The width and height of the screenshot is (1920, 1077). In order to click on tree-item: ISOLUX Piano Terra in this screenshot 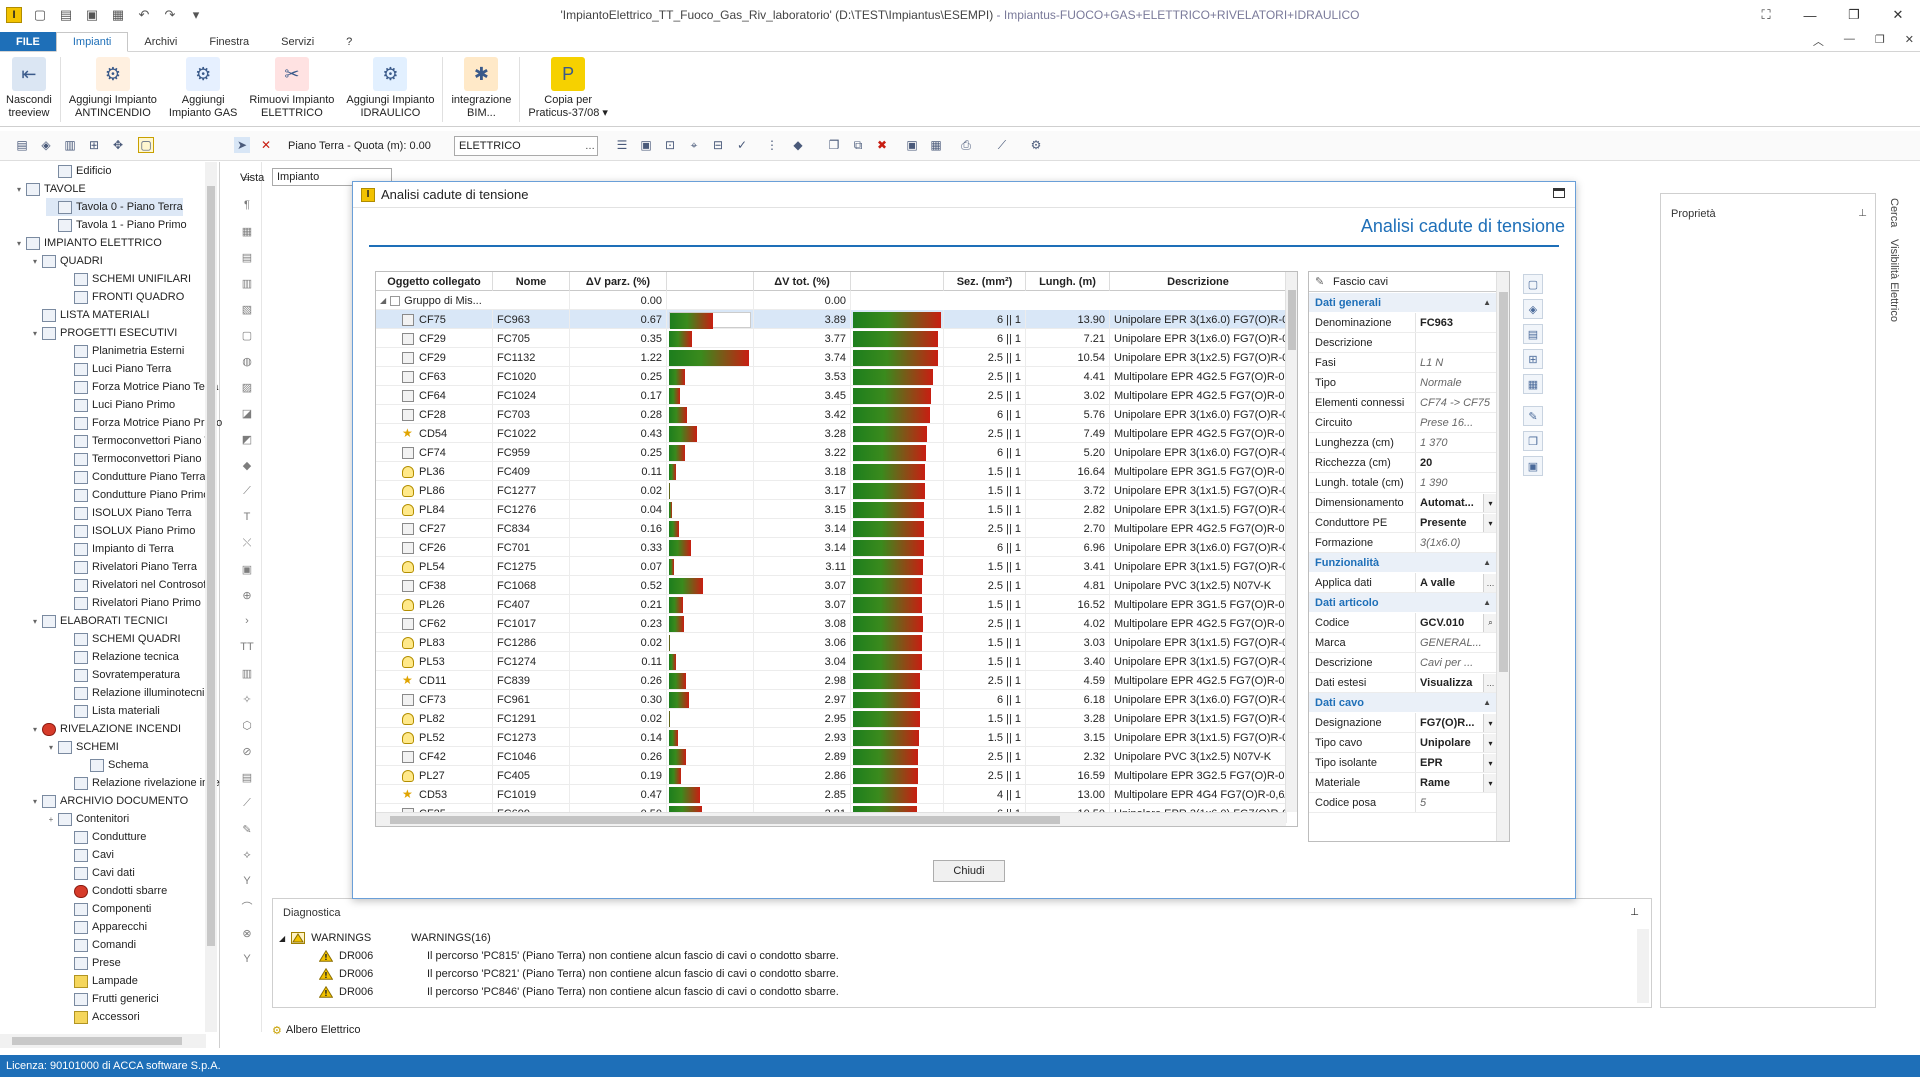, I will do `click(126, 513)`.